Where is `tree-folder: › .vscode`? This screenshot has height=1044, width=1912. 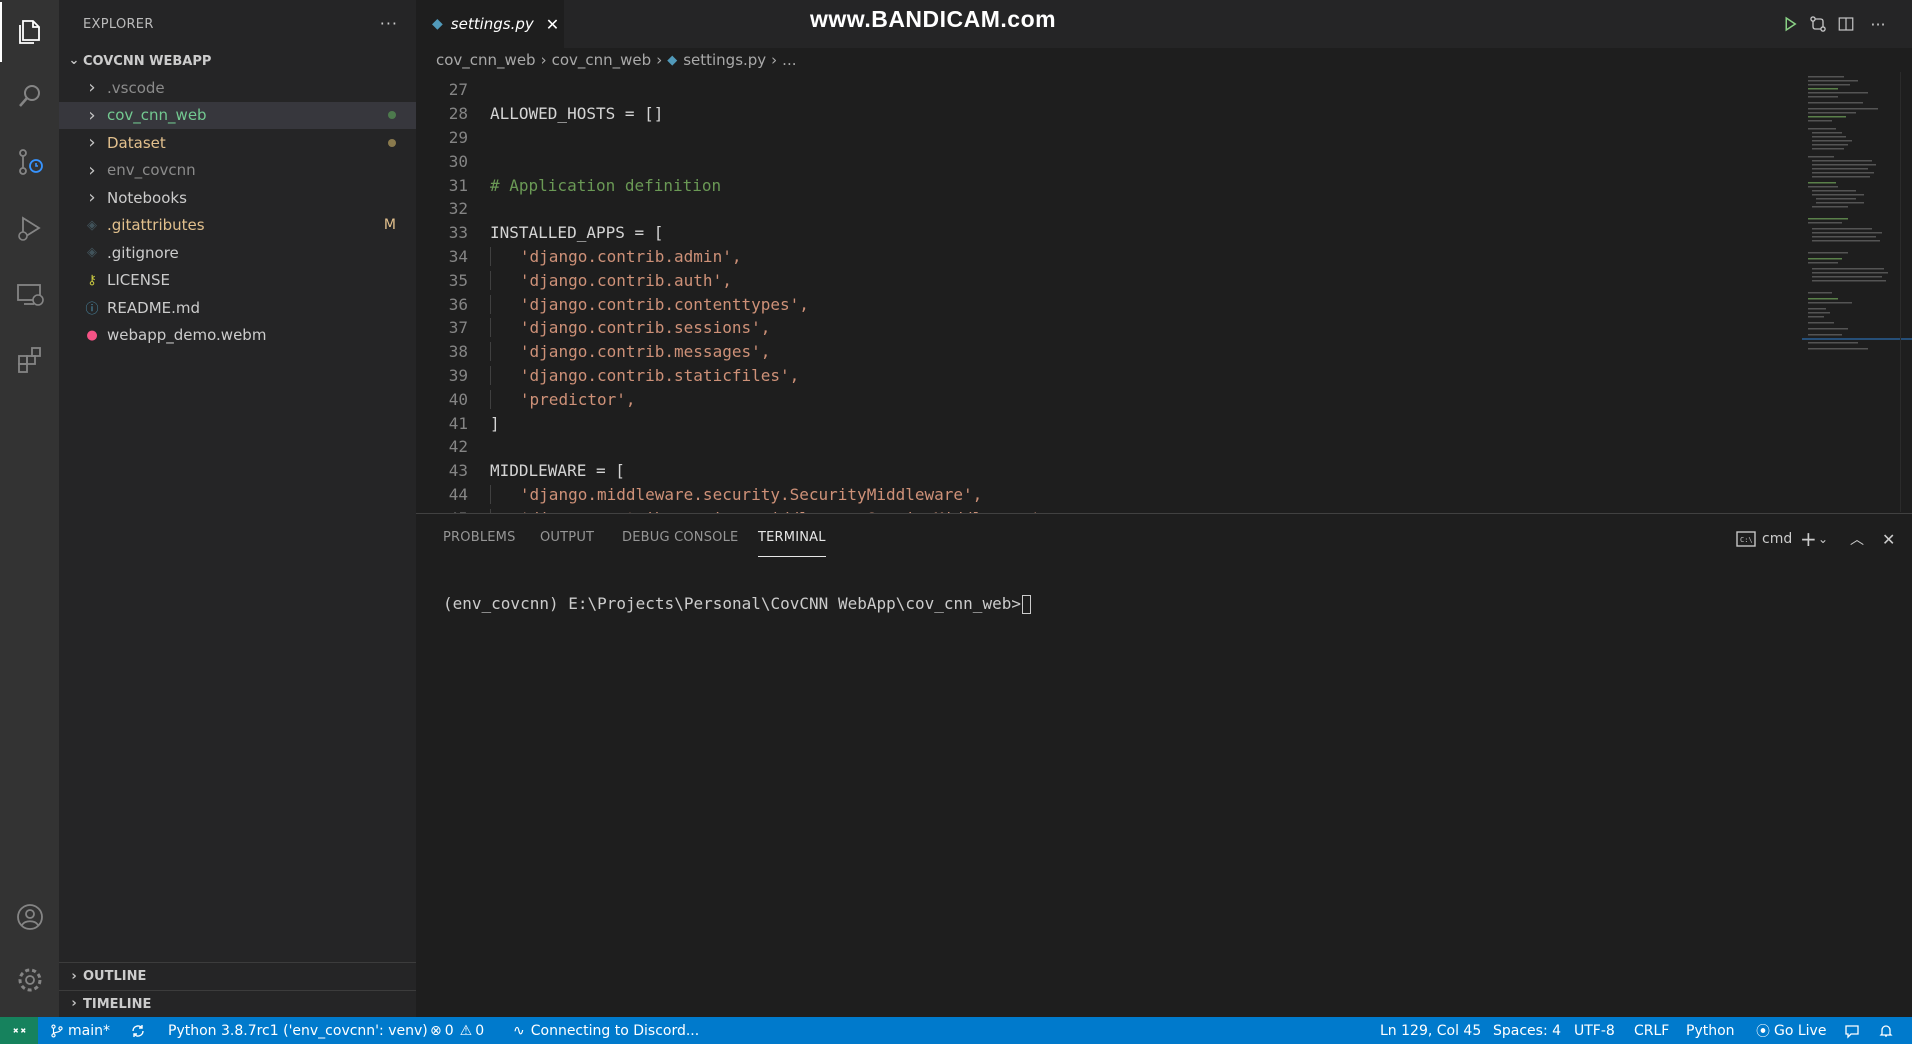 tree-folder: › .vscode is located at coordinates (237, 88).